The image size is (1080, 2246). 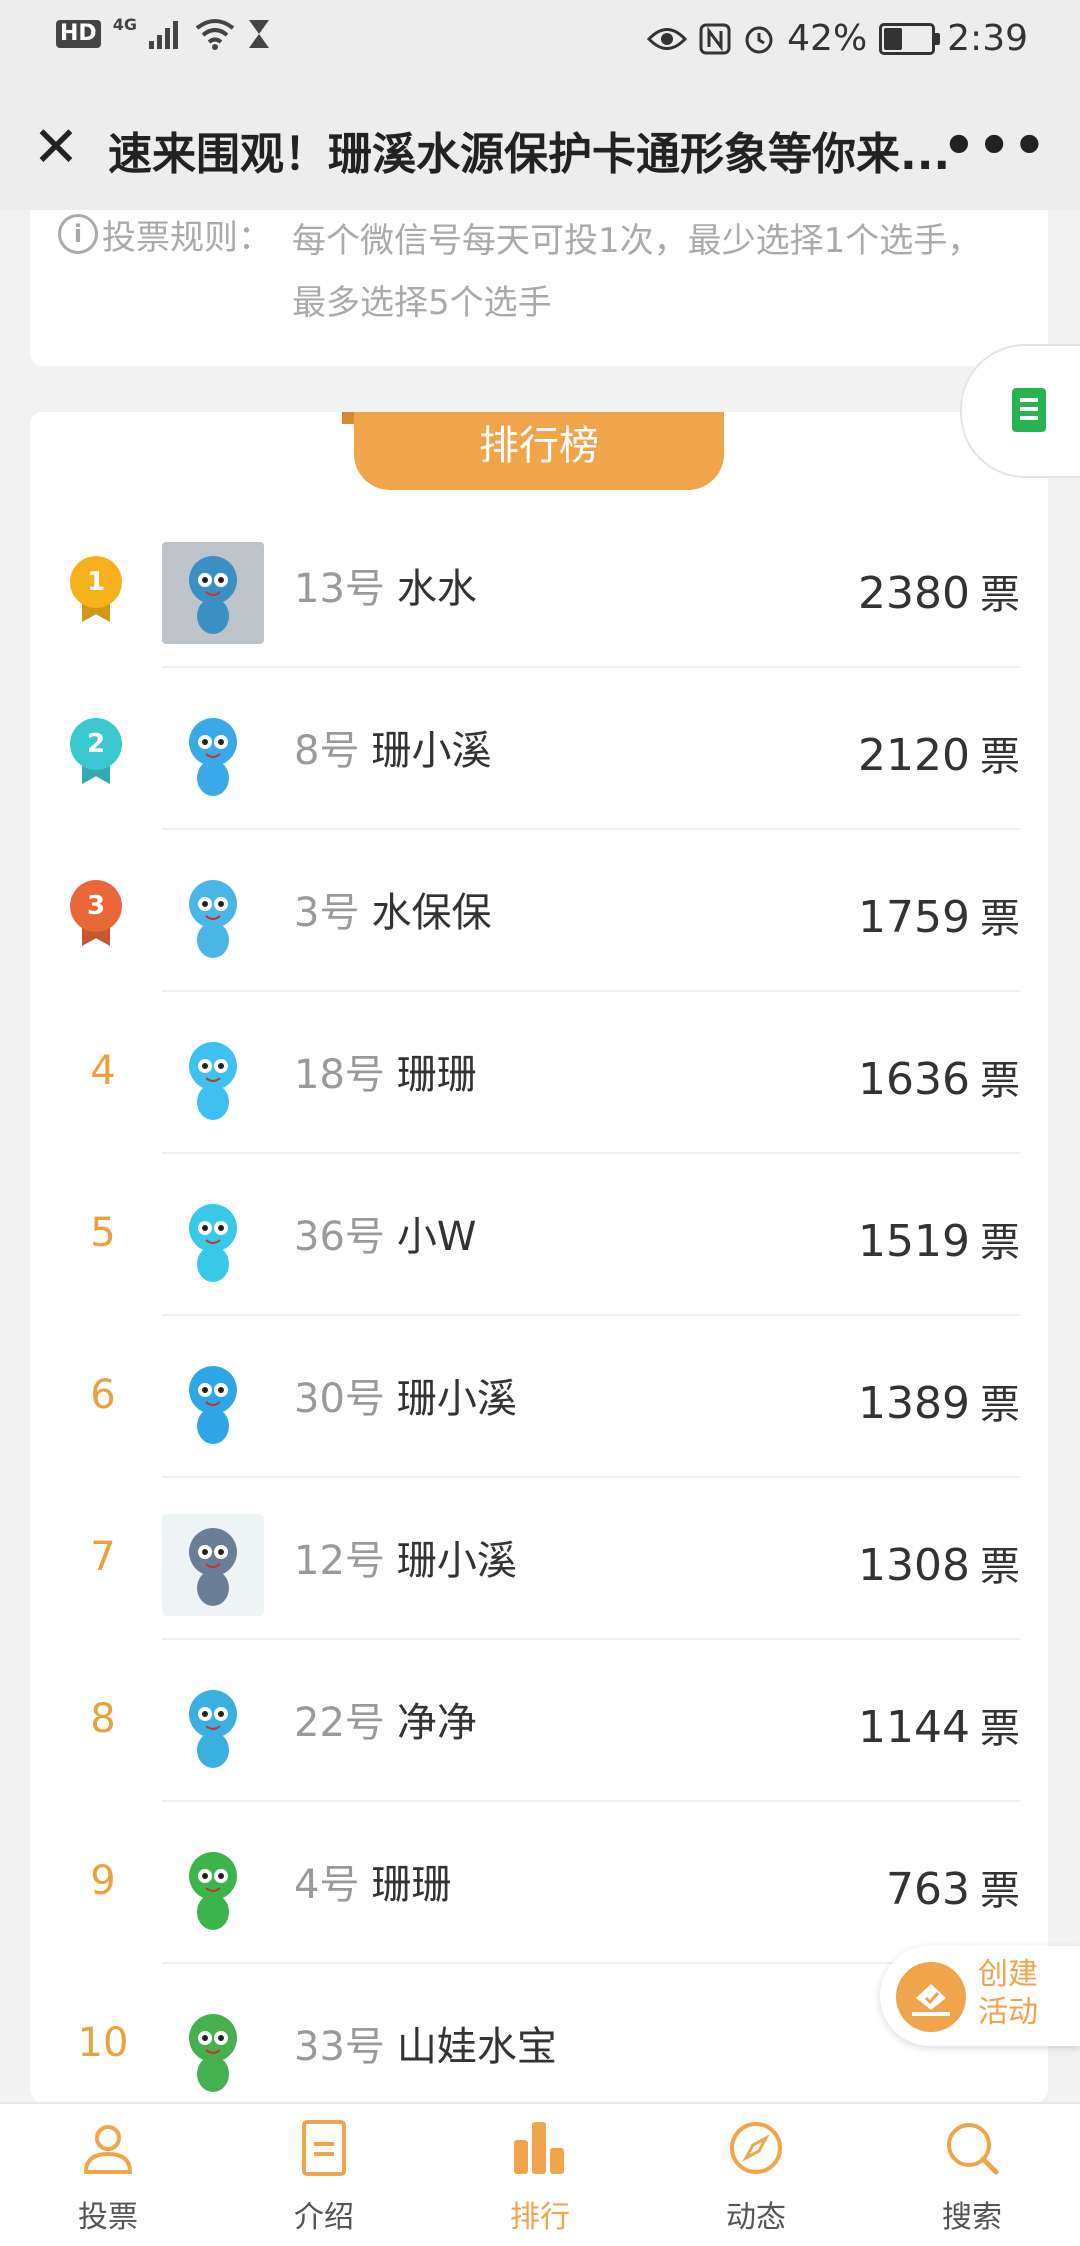 I want to click on floating-document-button, so click(x=1020, y=411).